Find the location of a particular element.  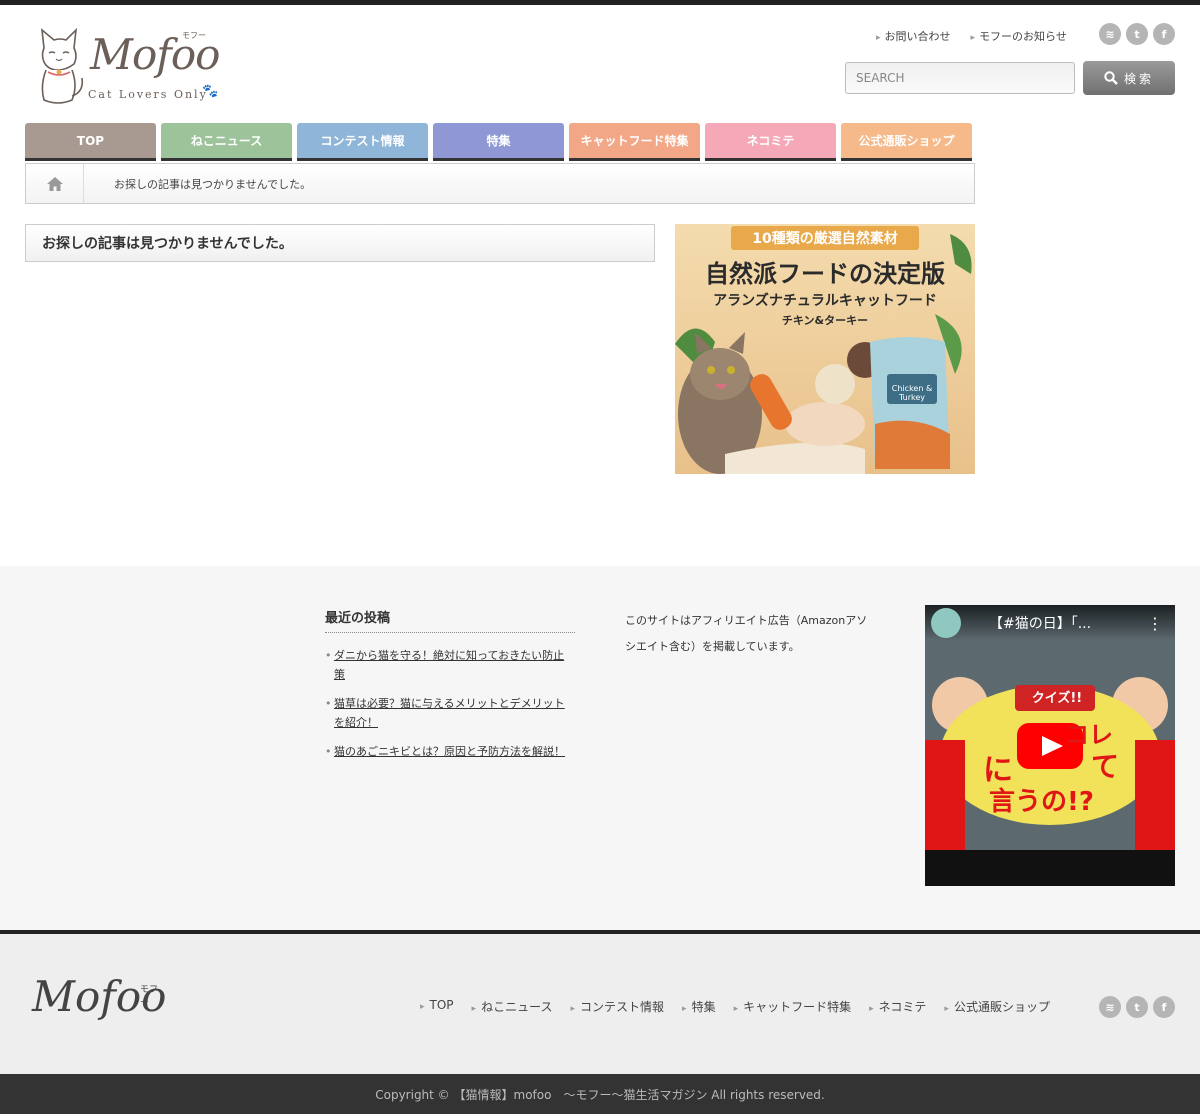

logo-tagline: Cat Lovers Only is located at coordinates (148, 94).